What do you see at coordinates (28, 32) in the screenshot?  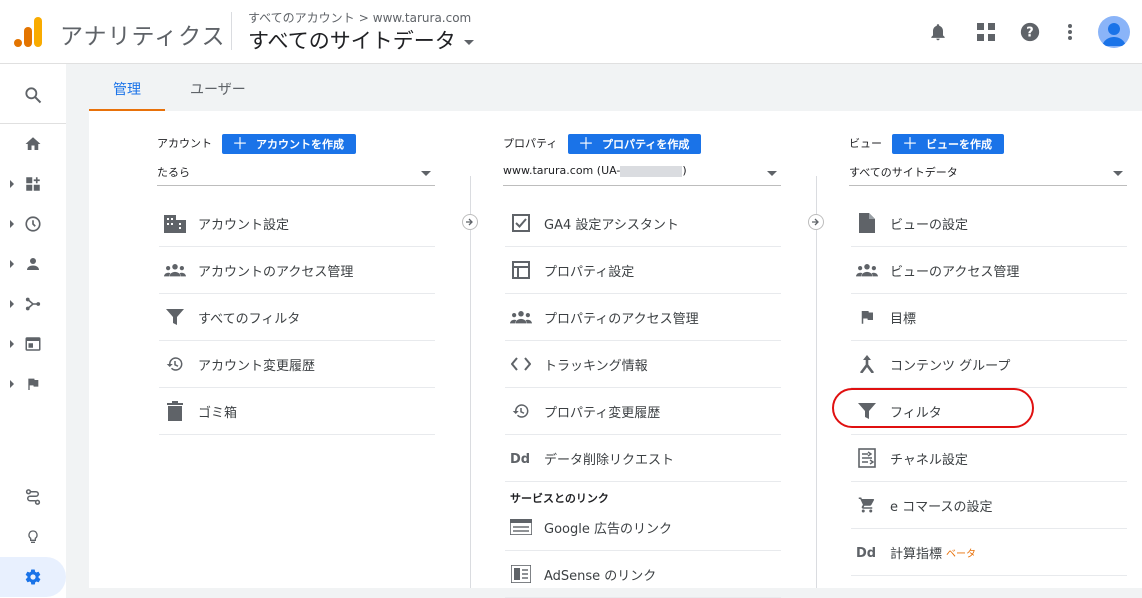 I see `analytics-logo` at bounding box center [28, 32].